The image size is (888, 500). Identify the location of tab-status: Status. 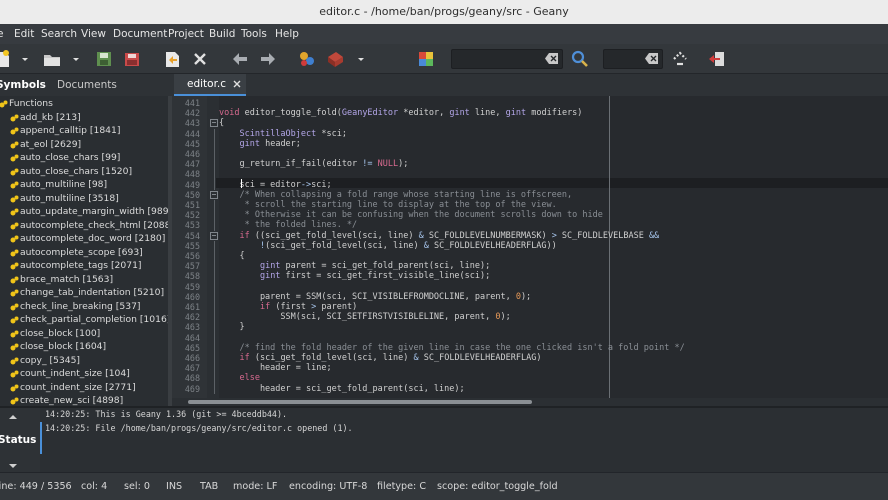
(18, 440).